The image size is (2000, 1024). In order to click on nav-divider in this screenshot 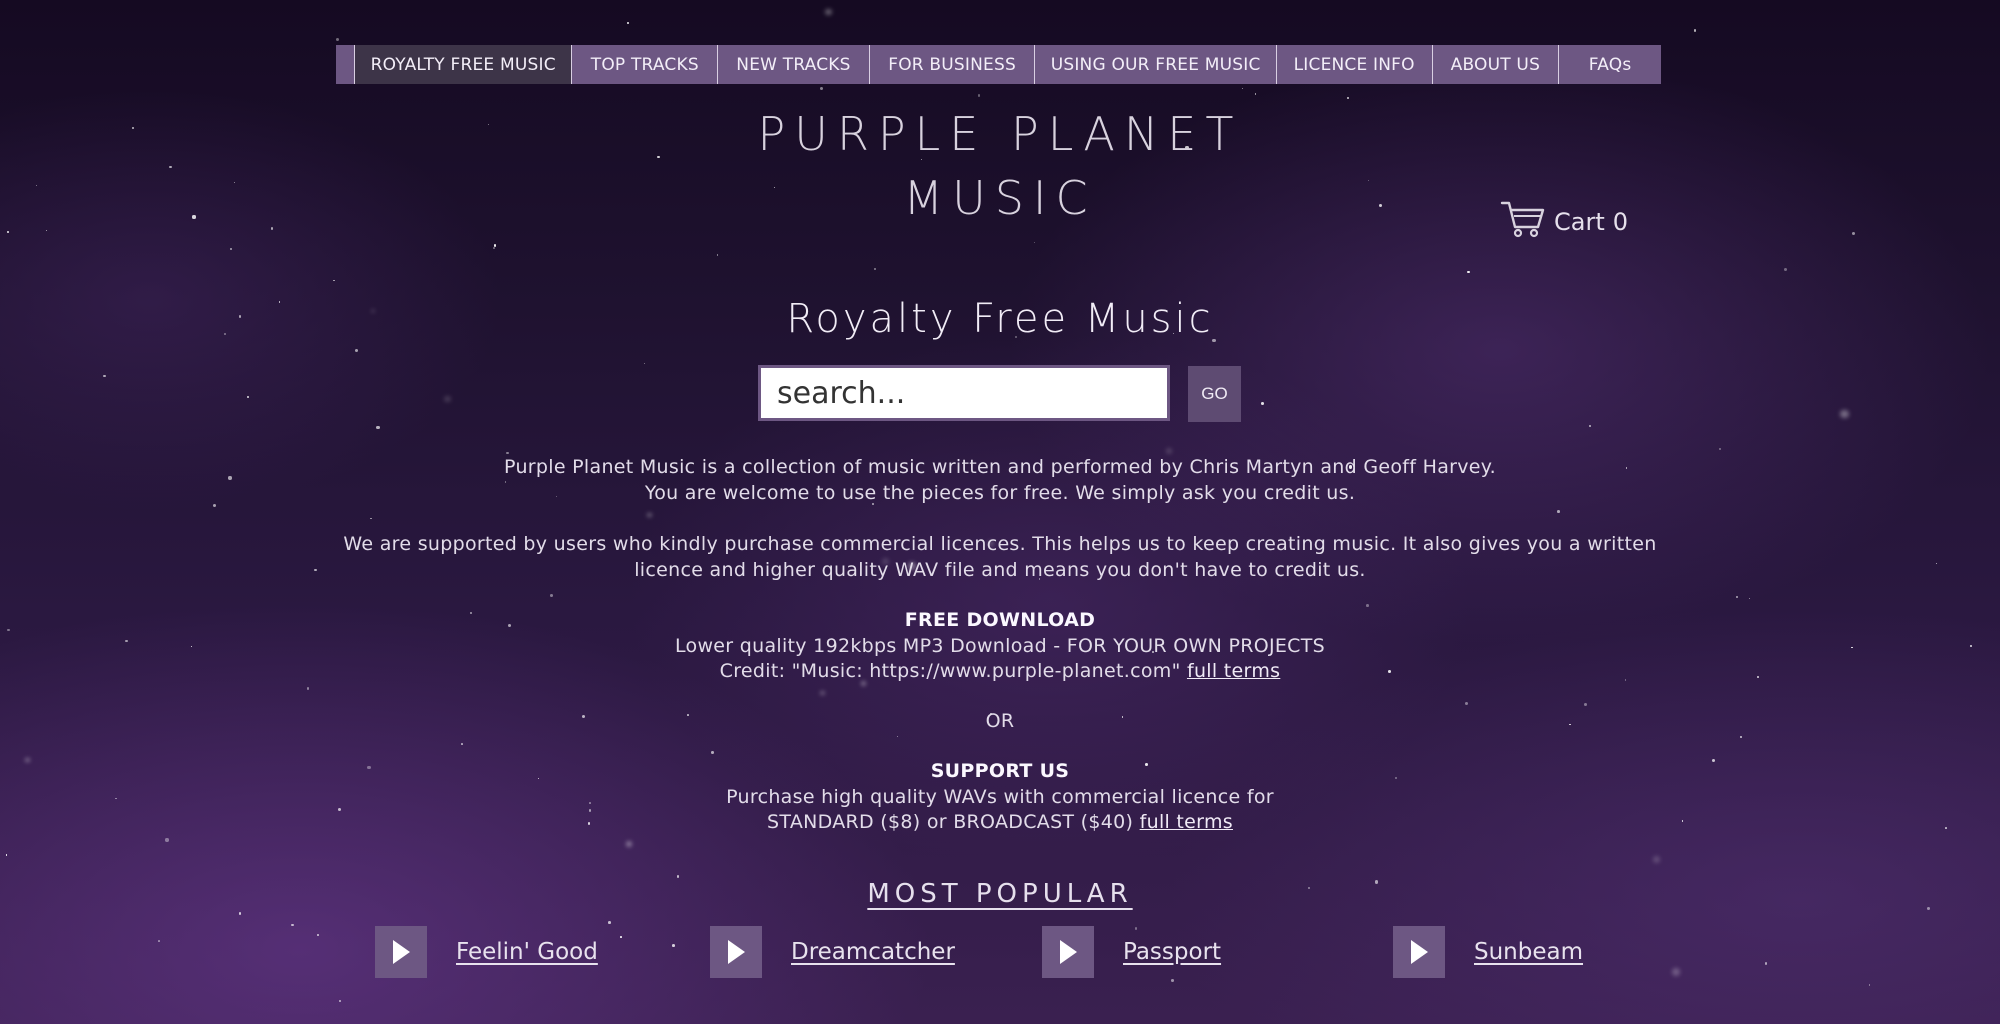, I will do `click(345, 64)`.